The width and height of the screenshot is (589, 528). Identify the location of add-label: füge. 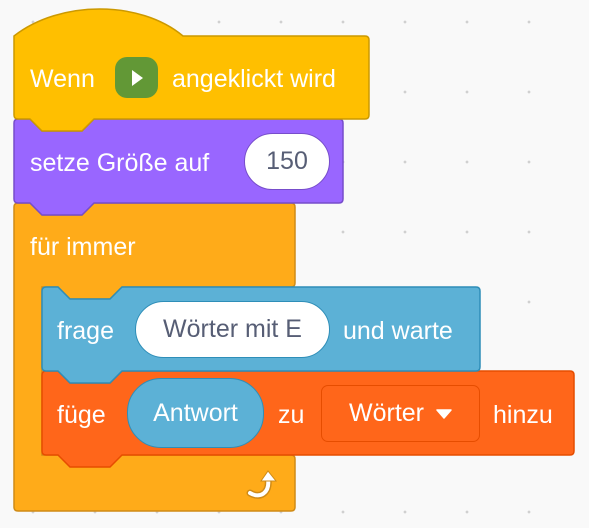
(81, 415).